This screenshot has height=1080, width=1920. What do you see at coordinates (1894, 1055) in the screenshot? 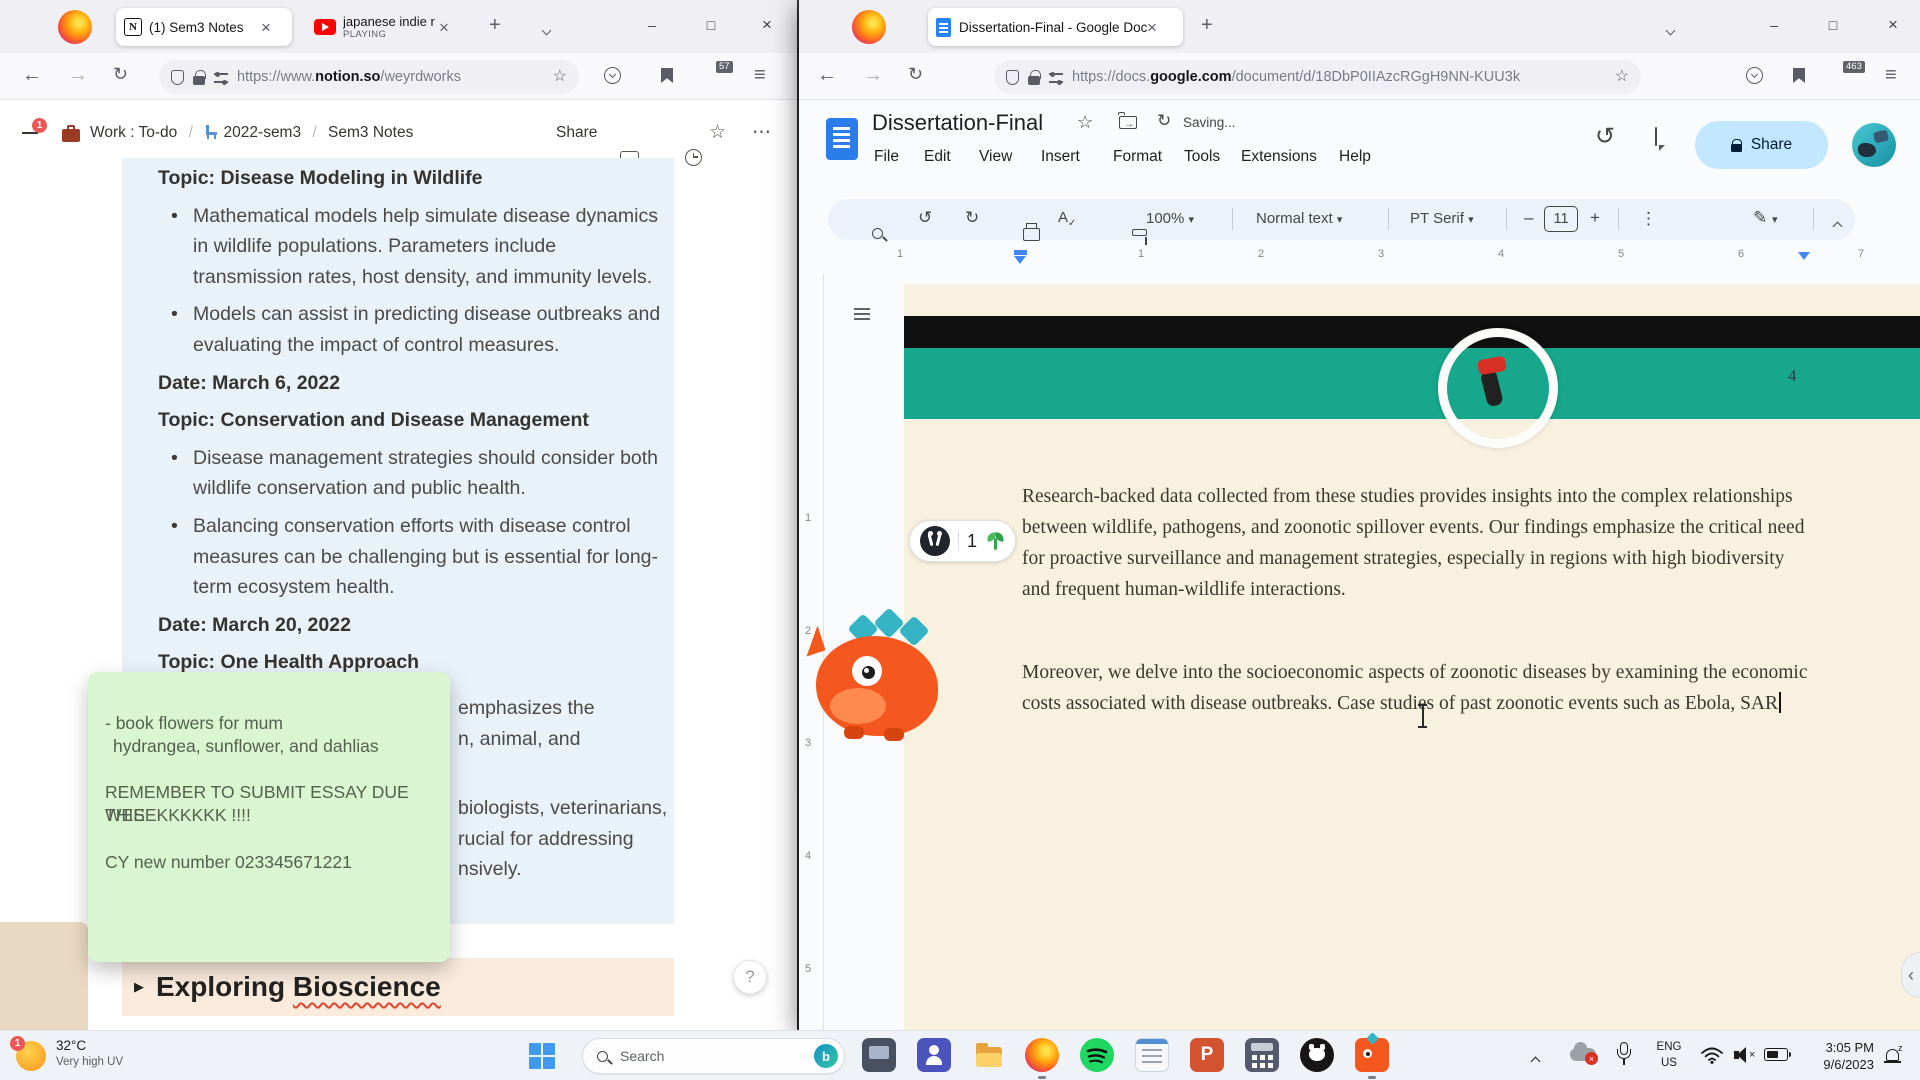
I see `notification-bell-icon: z` at bounding box center [1894, 1055].